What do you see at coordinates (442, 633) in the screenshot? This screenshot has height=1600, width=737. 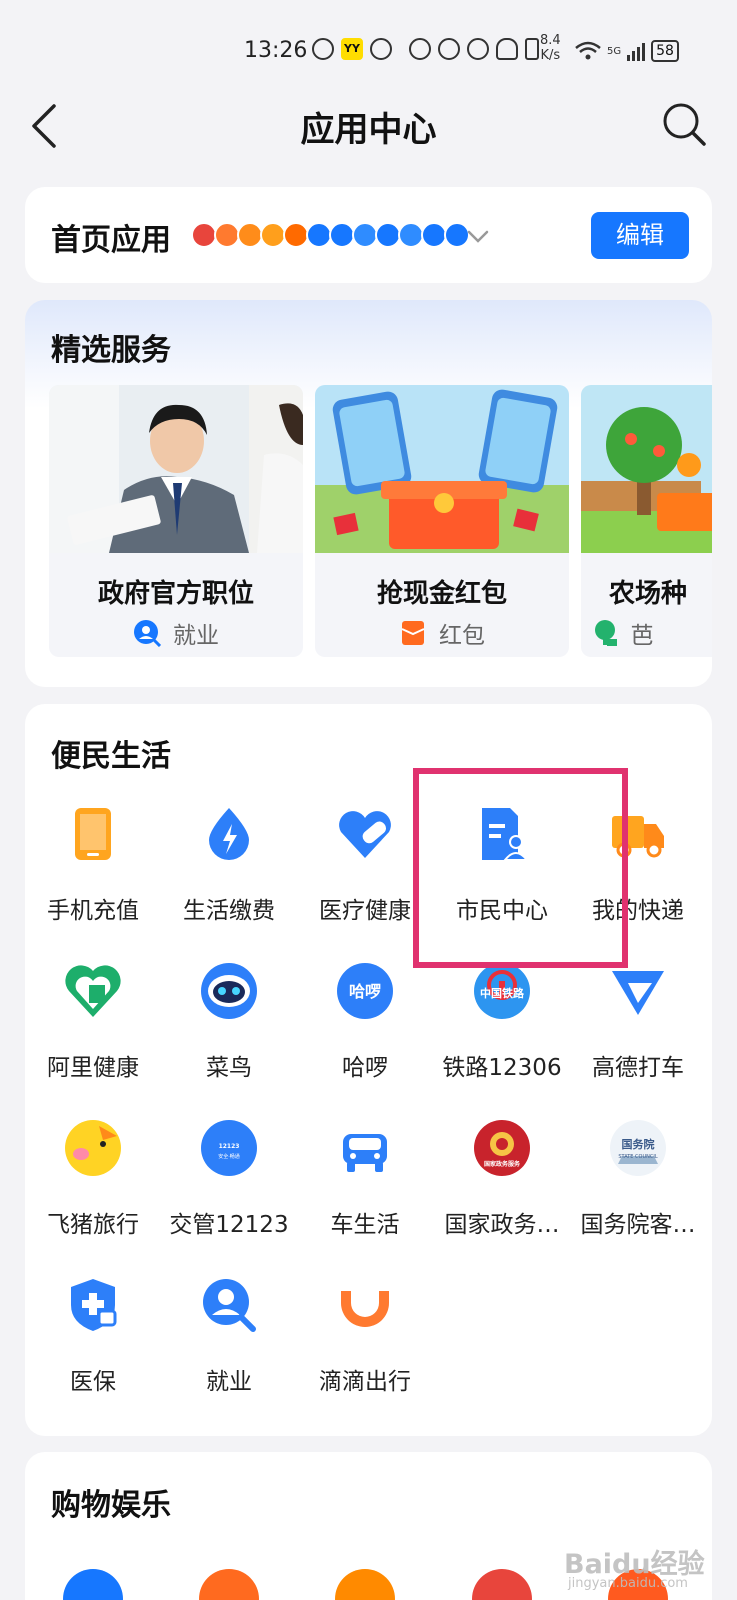 I see `featured-item-tag: 红包` at bounding box center [442, 633].